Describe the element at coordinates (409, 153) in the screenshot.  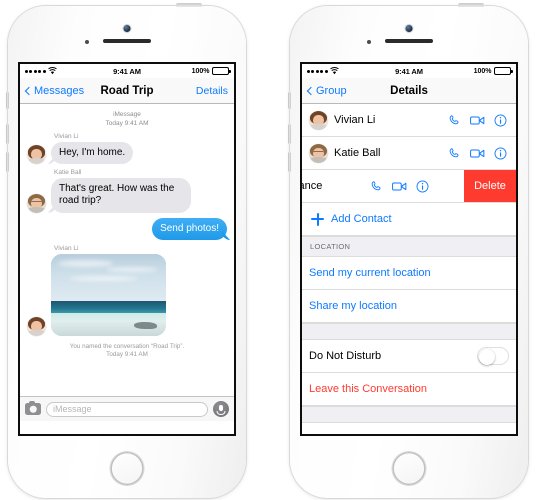
I see `contact-row-katie-ball: Katie Ball` at that location.